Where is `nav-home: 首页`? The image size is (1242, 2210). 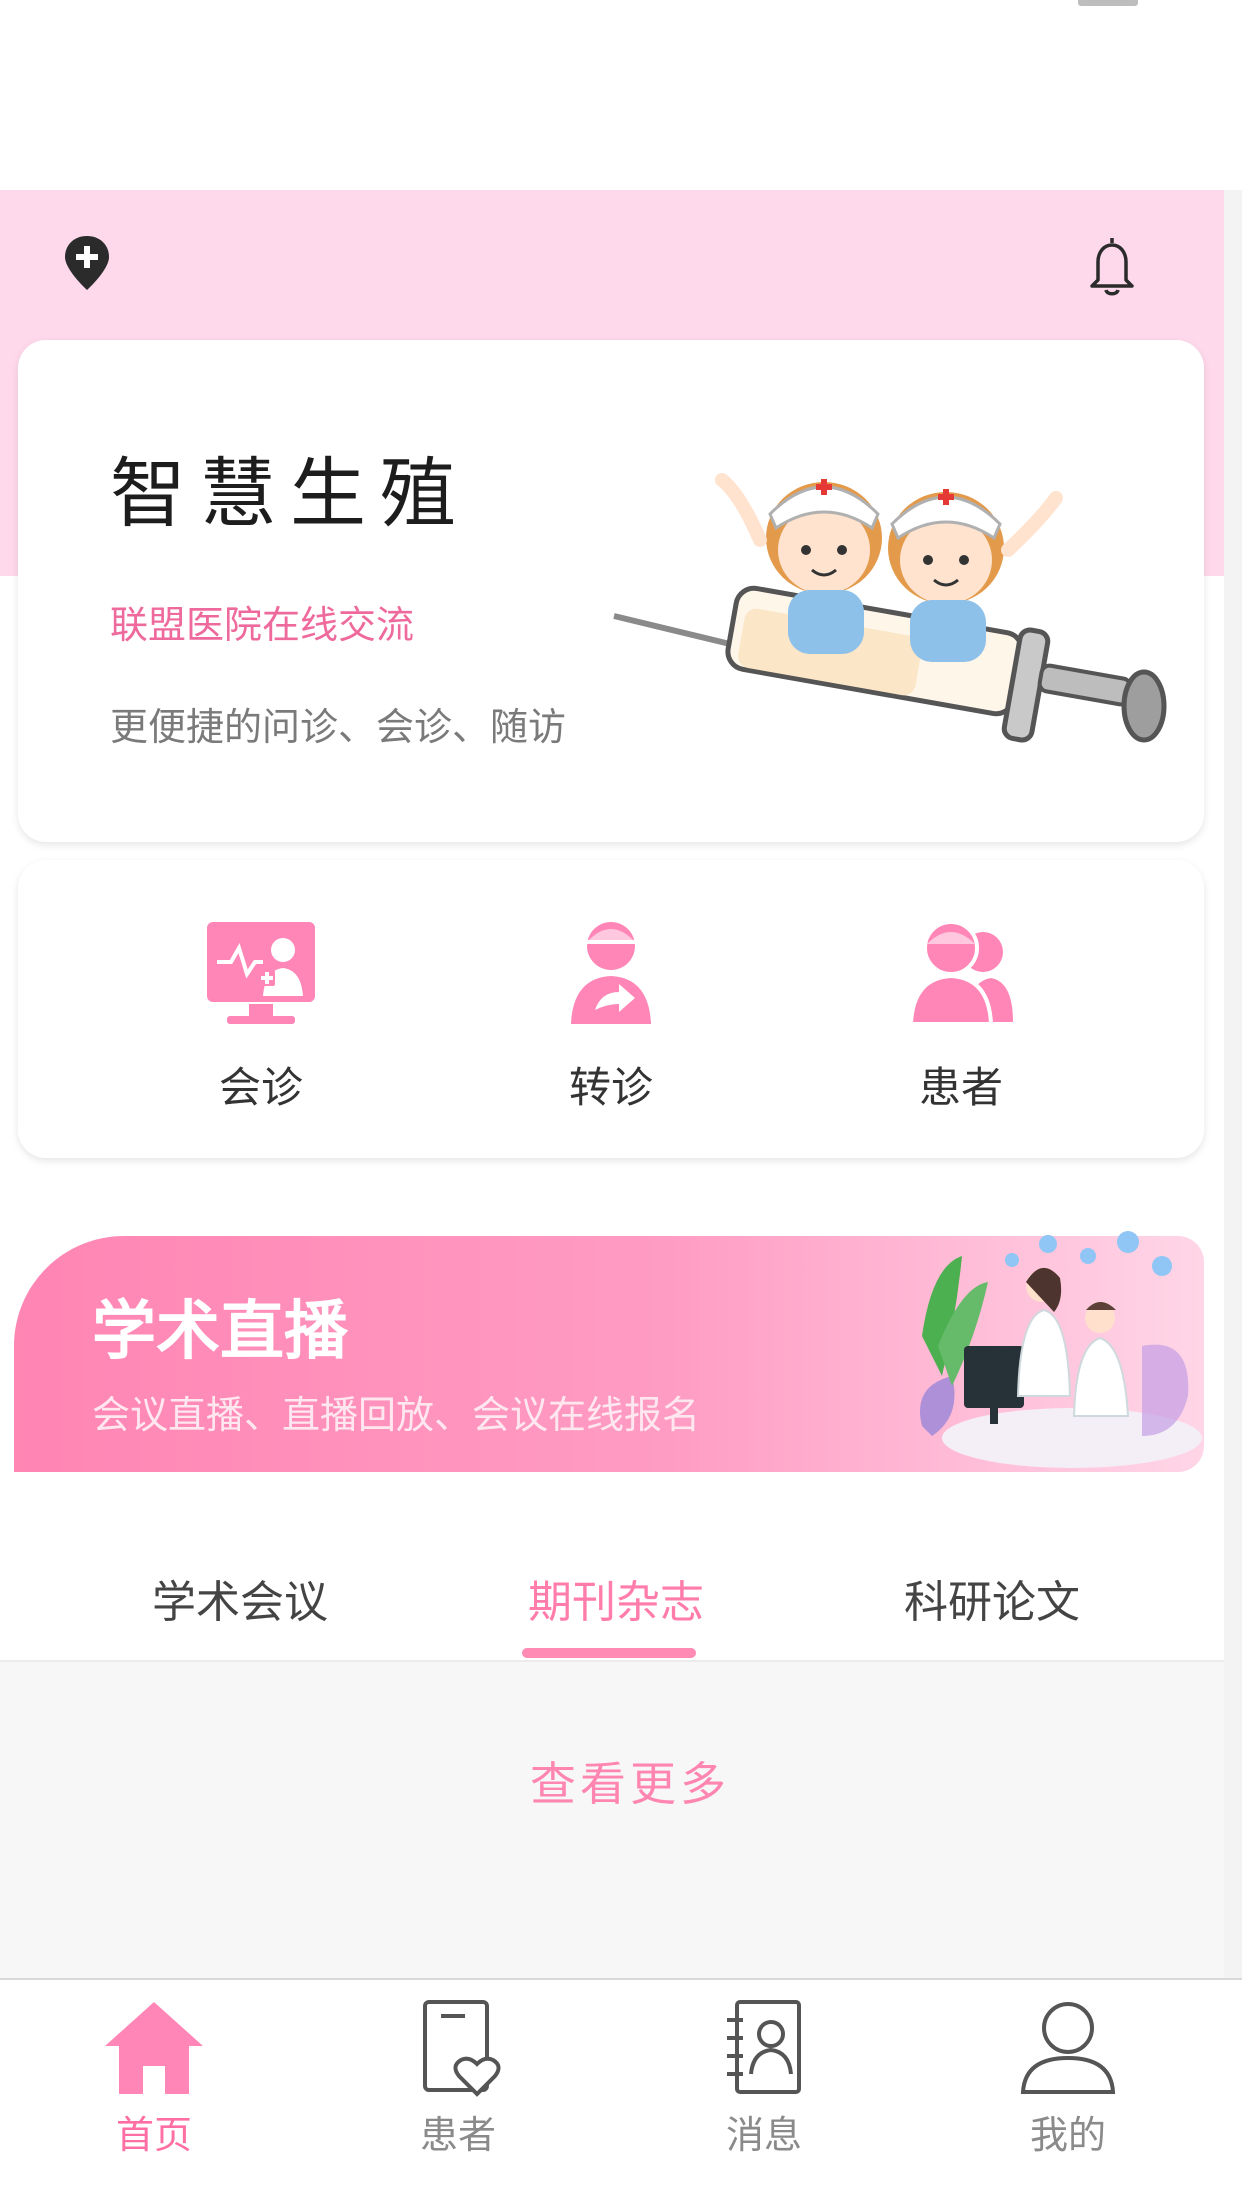 nav-home: 首页 is located at coordinates (154, 2070).